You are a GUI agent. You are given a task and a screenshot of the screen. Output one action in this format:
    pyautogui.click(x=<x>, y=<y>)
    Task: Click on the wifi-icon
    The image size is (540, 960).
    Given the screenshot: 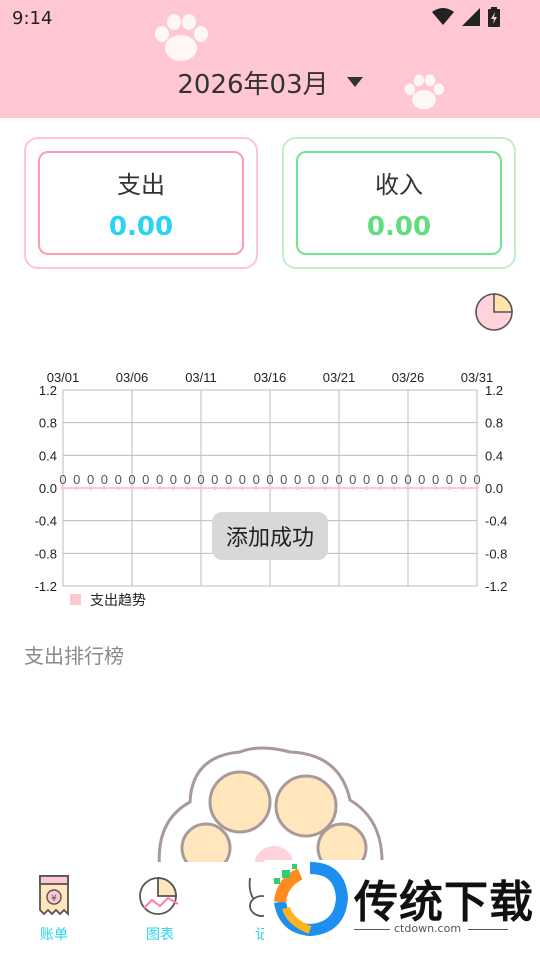 What is the action you would take?
    pyautogui.click(x=443, y=16)
    